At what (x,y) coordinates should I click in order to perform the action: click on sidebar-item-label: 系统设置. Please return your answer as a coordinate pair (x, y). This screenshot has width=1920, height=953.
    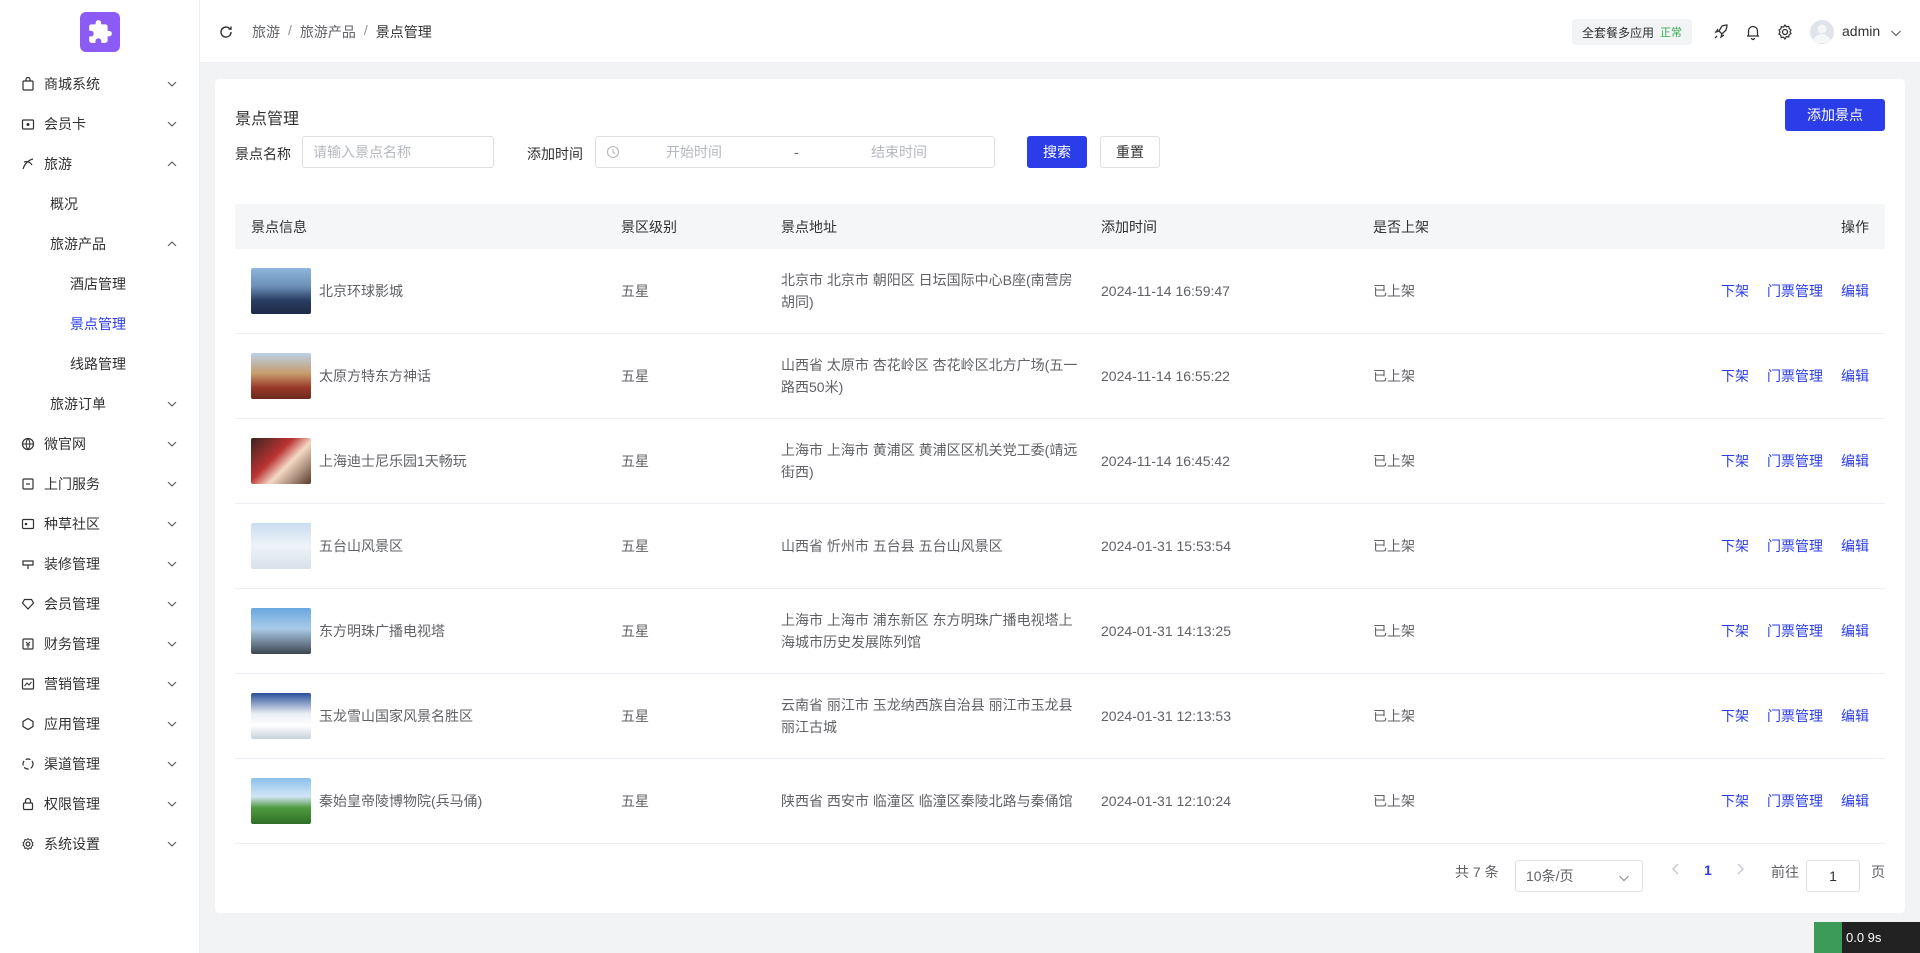
    Looking at the image, I should click on (72, 844).